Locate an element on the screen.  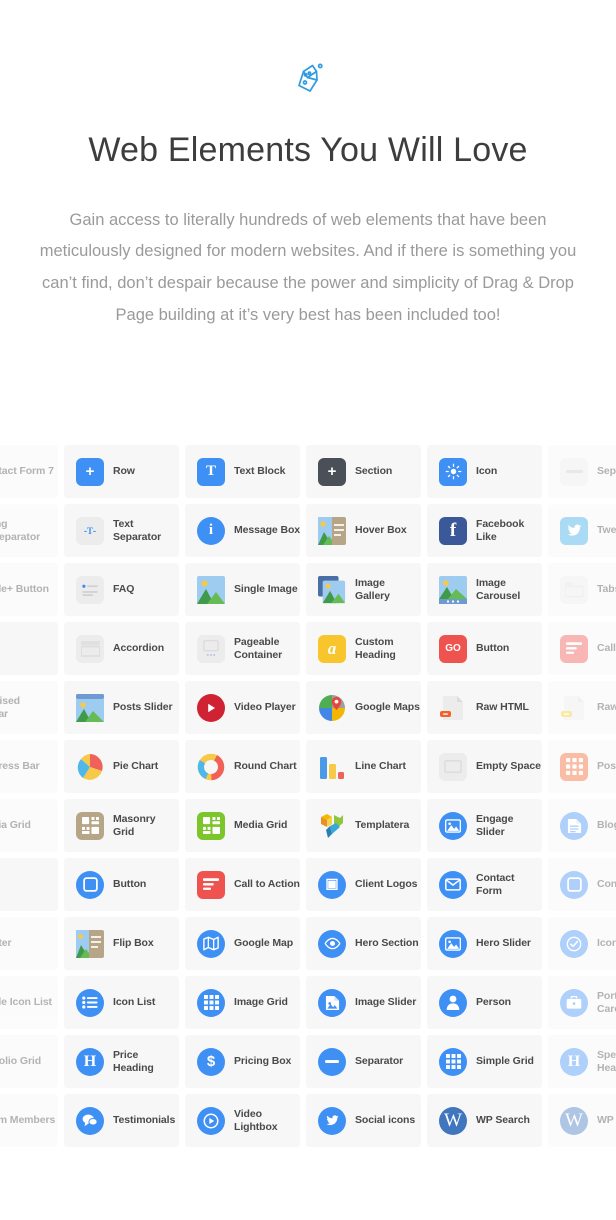
element-card: i Message Box is located at coordinates (242, 530).